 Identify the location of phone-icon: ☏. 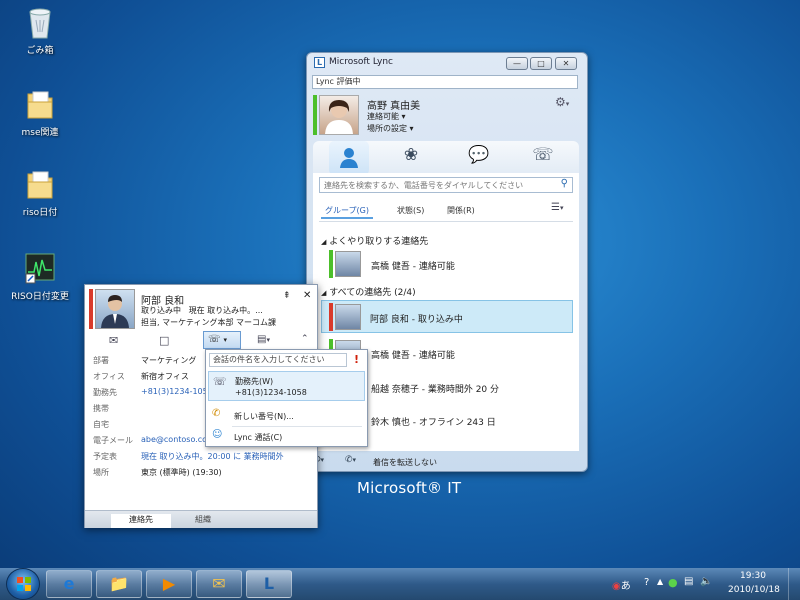
(214, 339).